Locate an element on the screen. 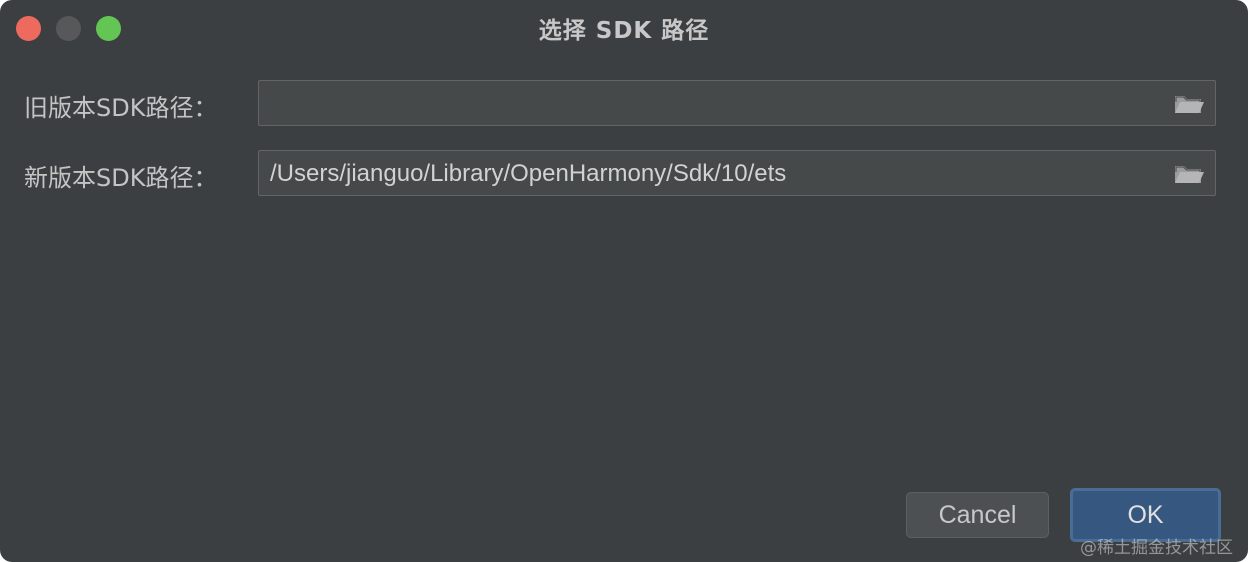 This screenshot has width=1248, height=562. title-bar: 选择 SDK 路径 is located at coordinates (624, 28).